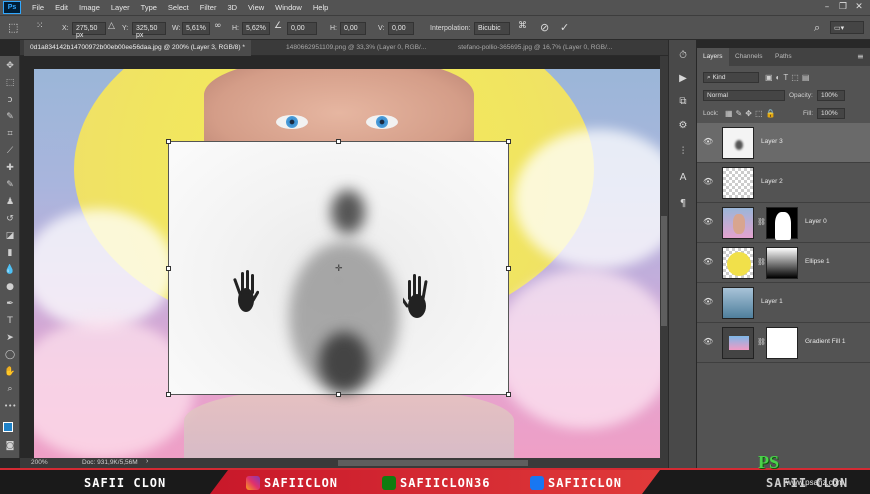 The image size is (870, 494). What do you see at coordinates (772, 181) in the screenshot?
I see `layer-name: Layer 2` at bounding box center [772, 181].